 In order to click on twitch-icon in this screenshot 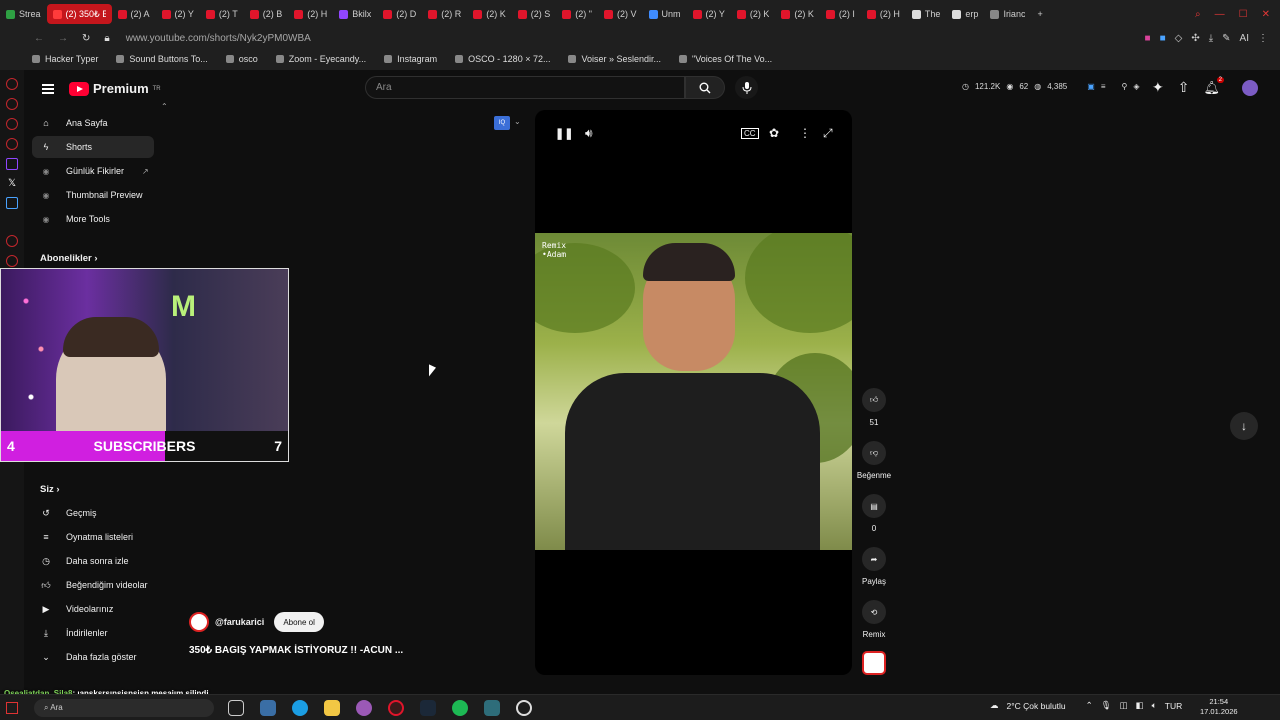, I will do `click(12, 164)`.